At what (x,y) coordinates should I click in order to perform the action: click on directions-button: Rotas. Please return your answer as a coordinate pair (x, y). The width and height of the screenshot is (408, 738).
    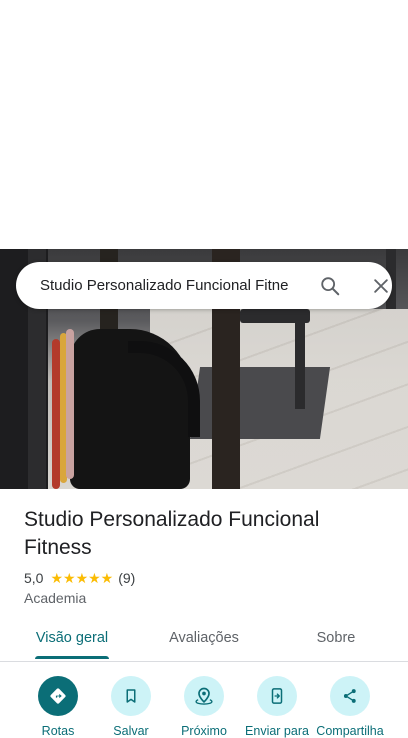
    Looking at the image, I should click on (58, 707).